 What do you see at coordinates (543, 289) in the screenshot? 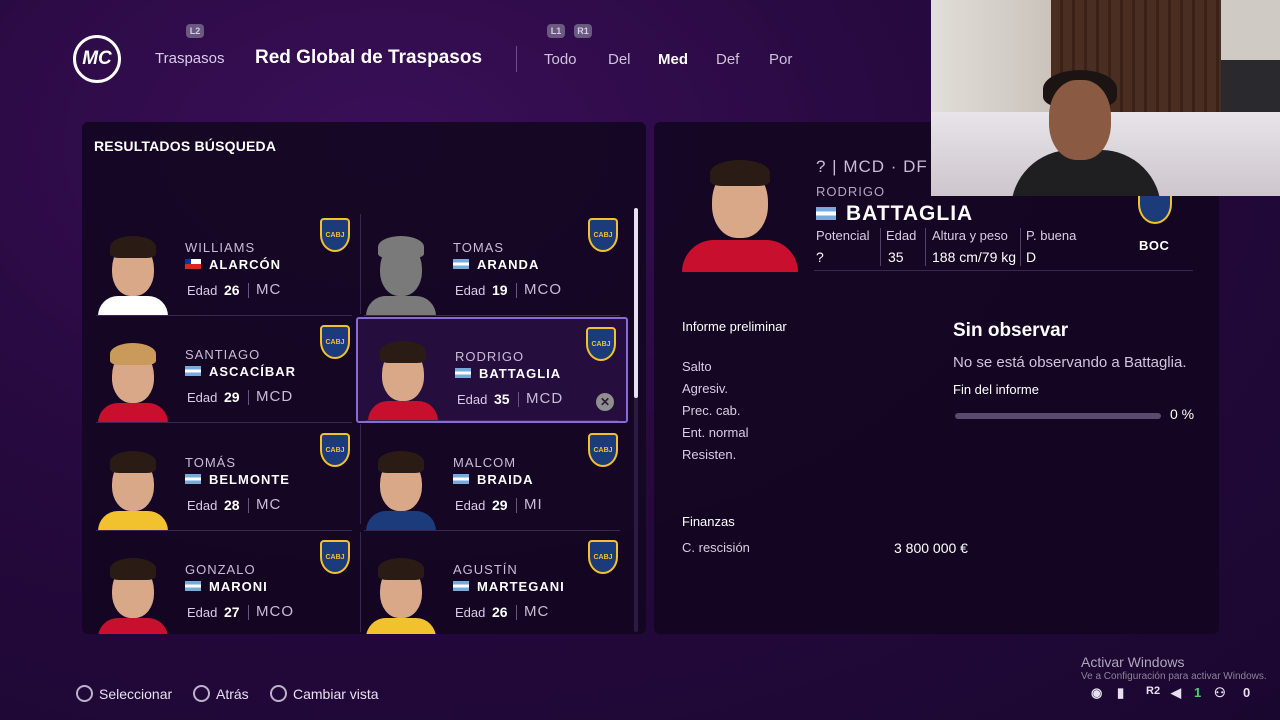
I see `player-position: MCO` at bounding box center [543, 289].